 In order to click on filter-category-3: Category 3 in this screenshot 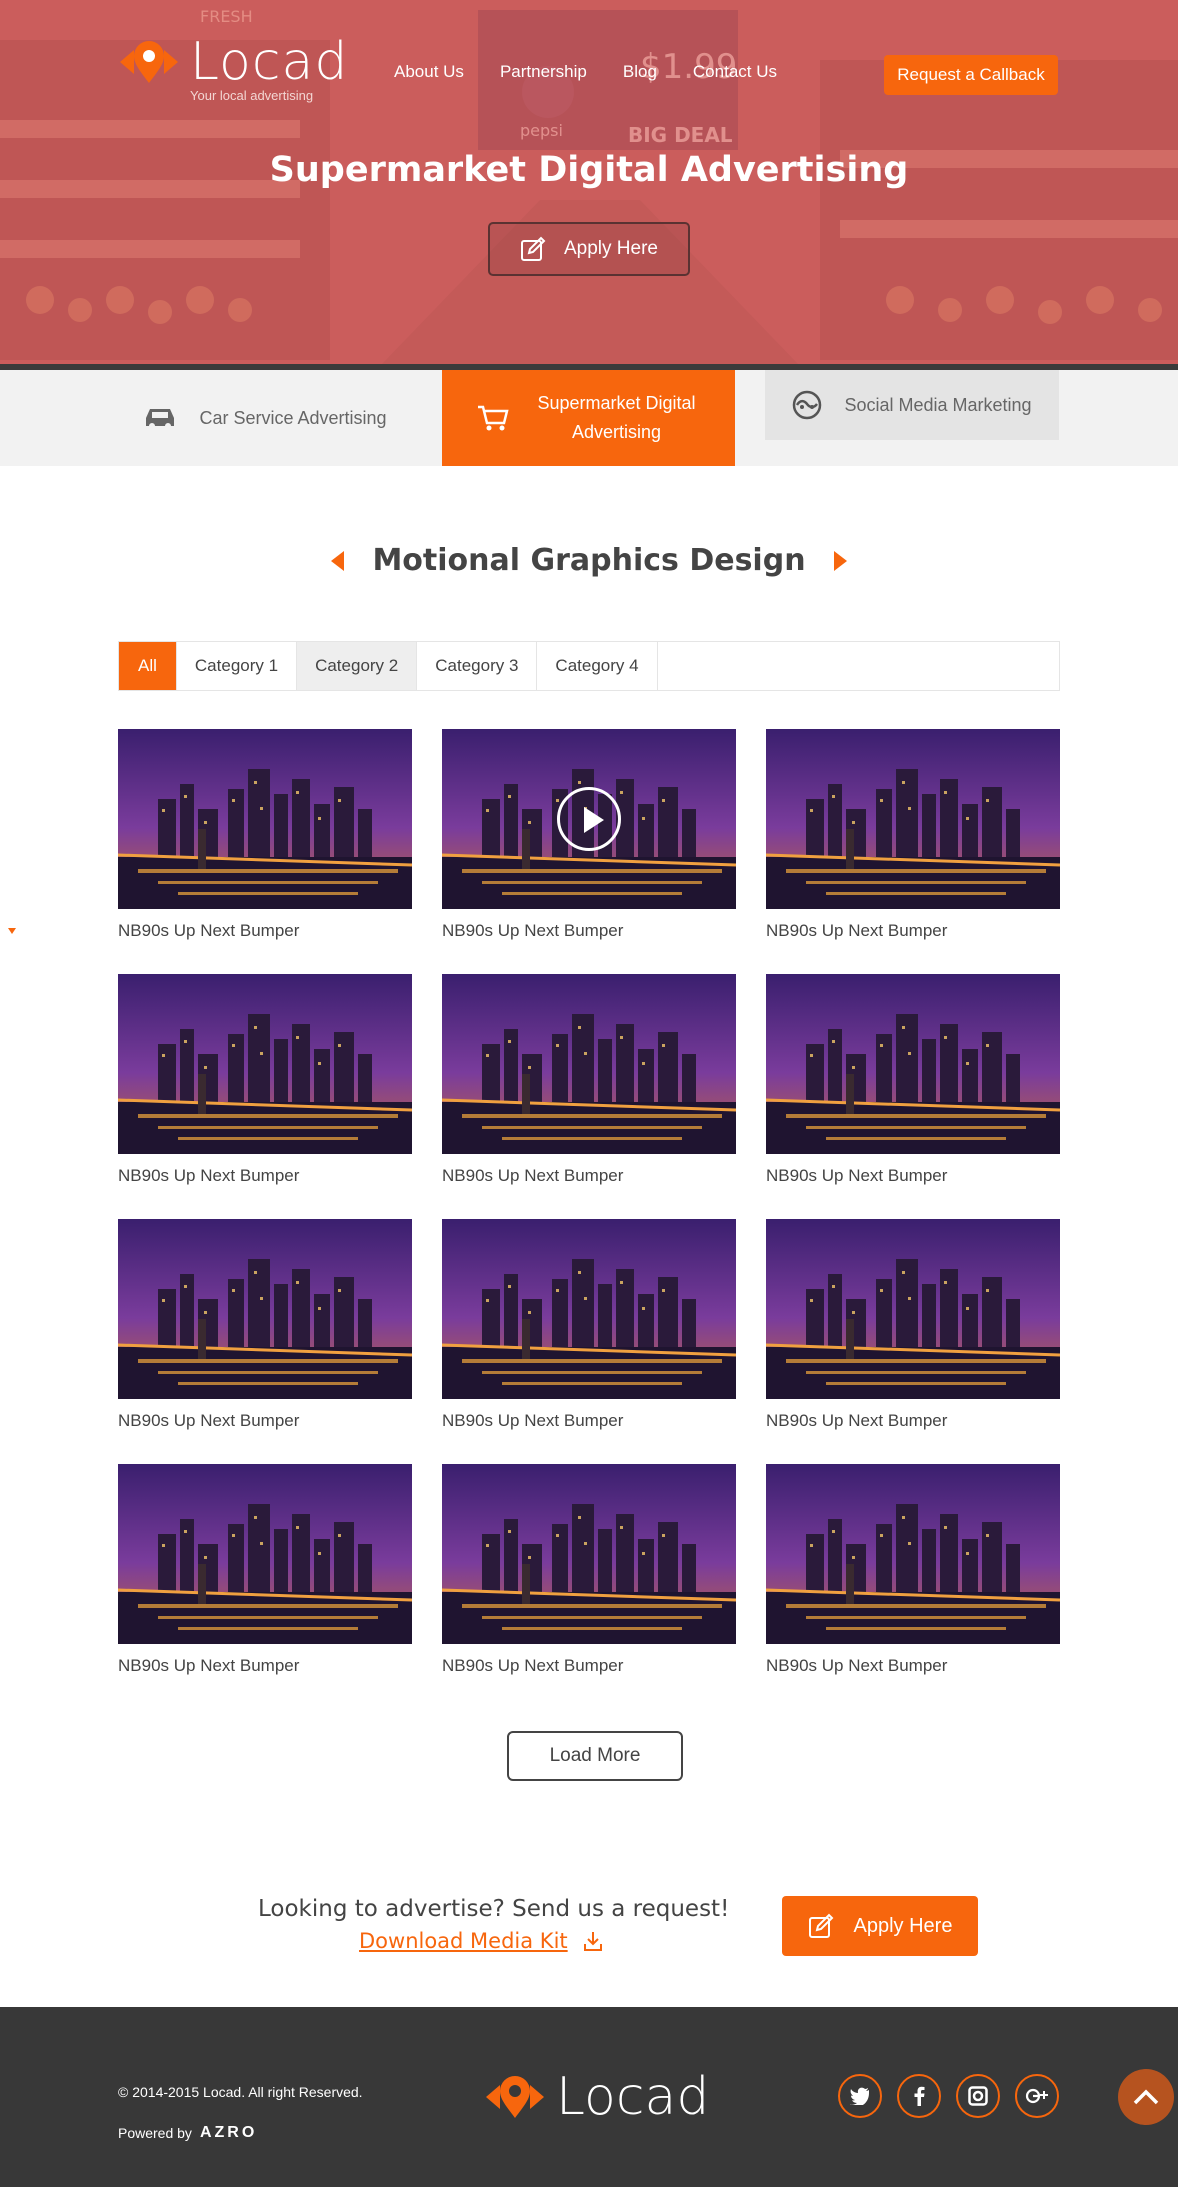, I will do `click(477, 666)`.